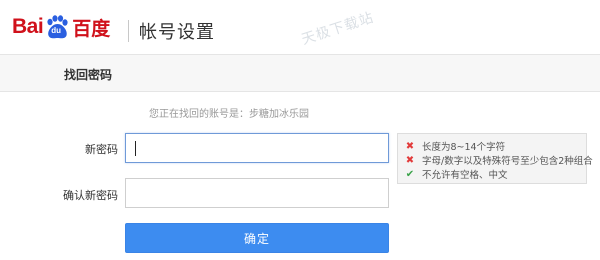 The height and width of the screenshot is (260, 600). Describe the element at coordinates (128, 31) in the screenshot. I see `header-divider` at that location.